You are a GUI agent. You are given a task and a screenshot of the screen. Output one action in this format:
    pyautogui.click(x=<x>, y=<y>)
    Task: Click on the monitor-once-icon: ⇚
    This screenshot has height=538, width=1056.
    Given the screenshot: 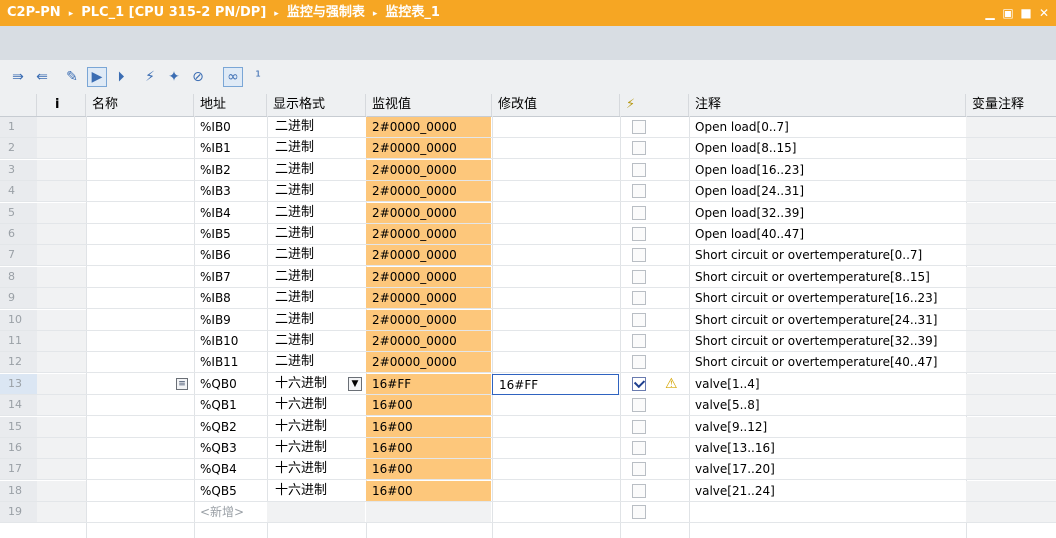 What is the action you would take?
    pyautogui.click(x=42, y=77)
    